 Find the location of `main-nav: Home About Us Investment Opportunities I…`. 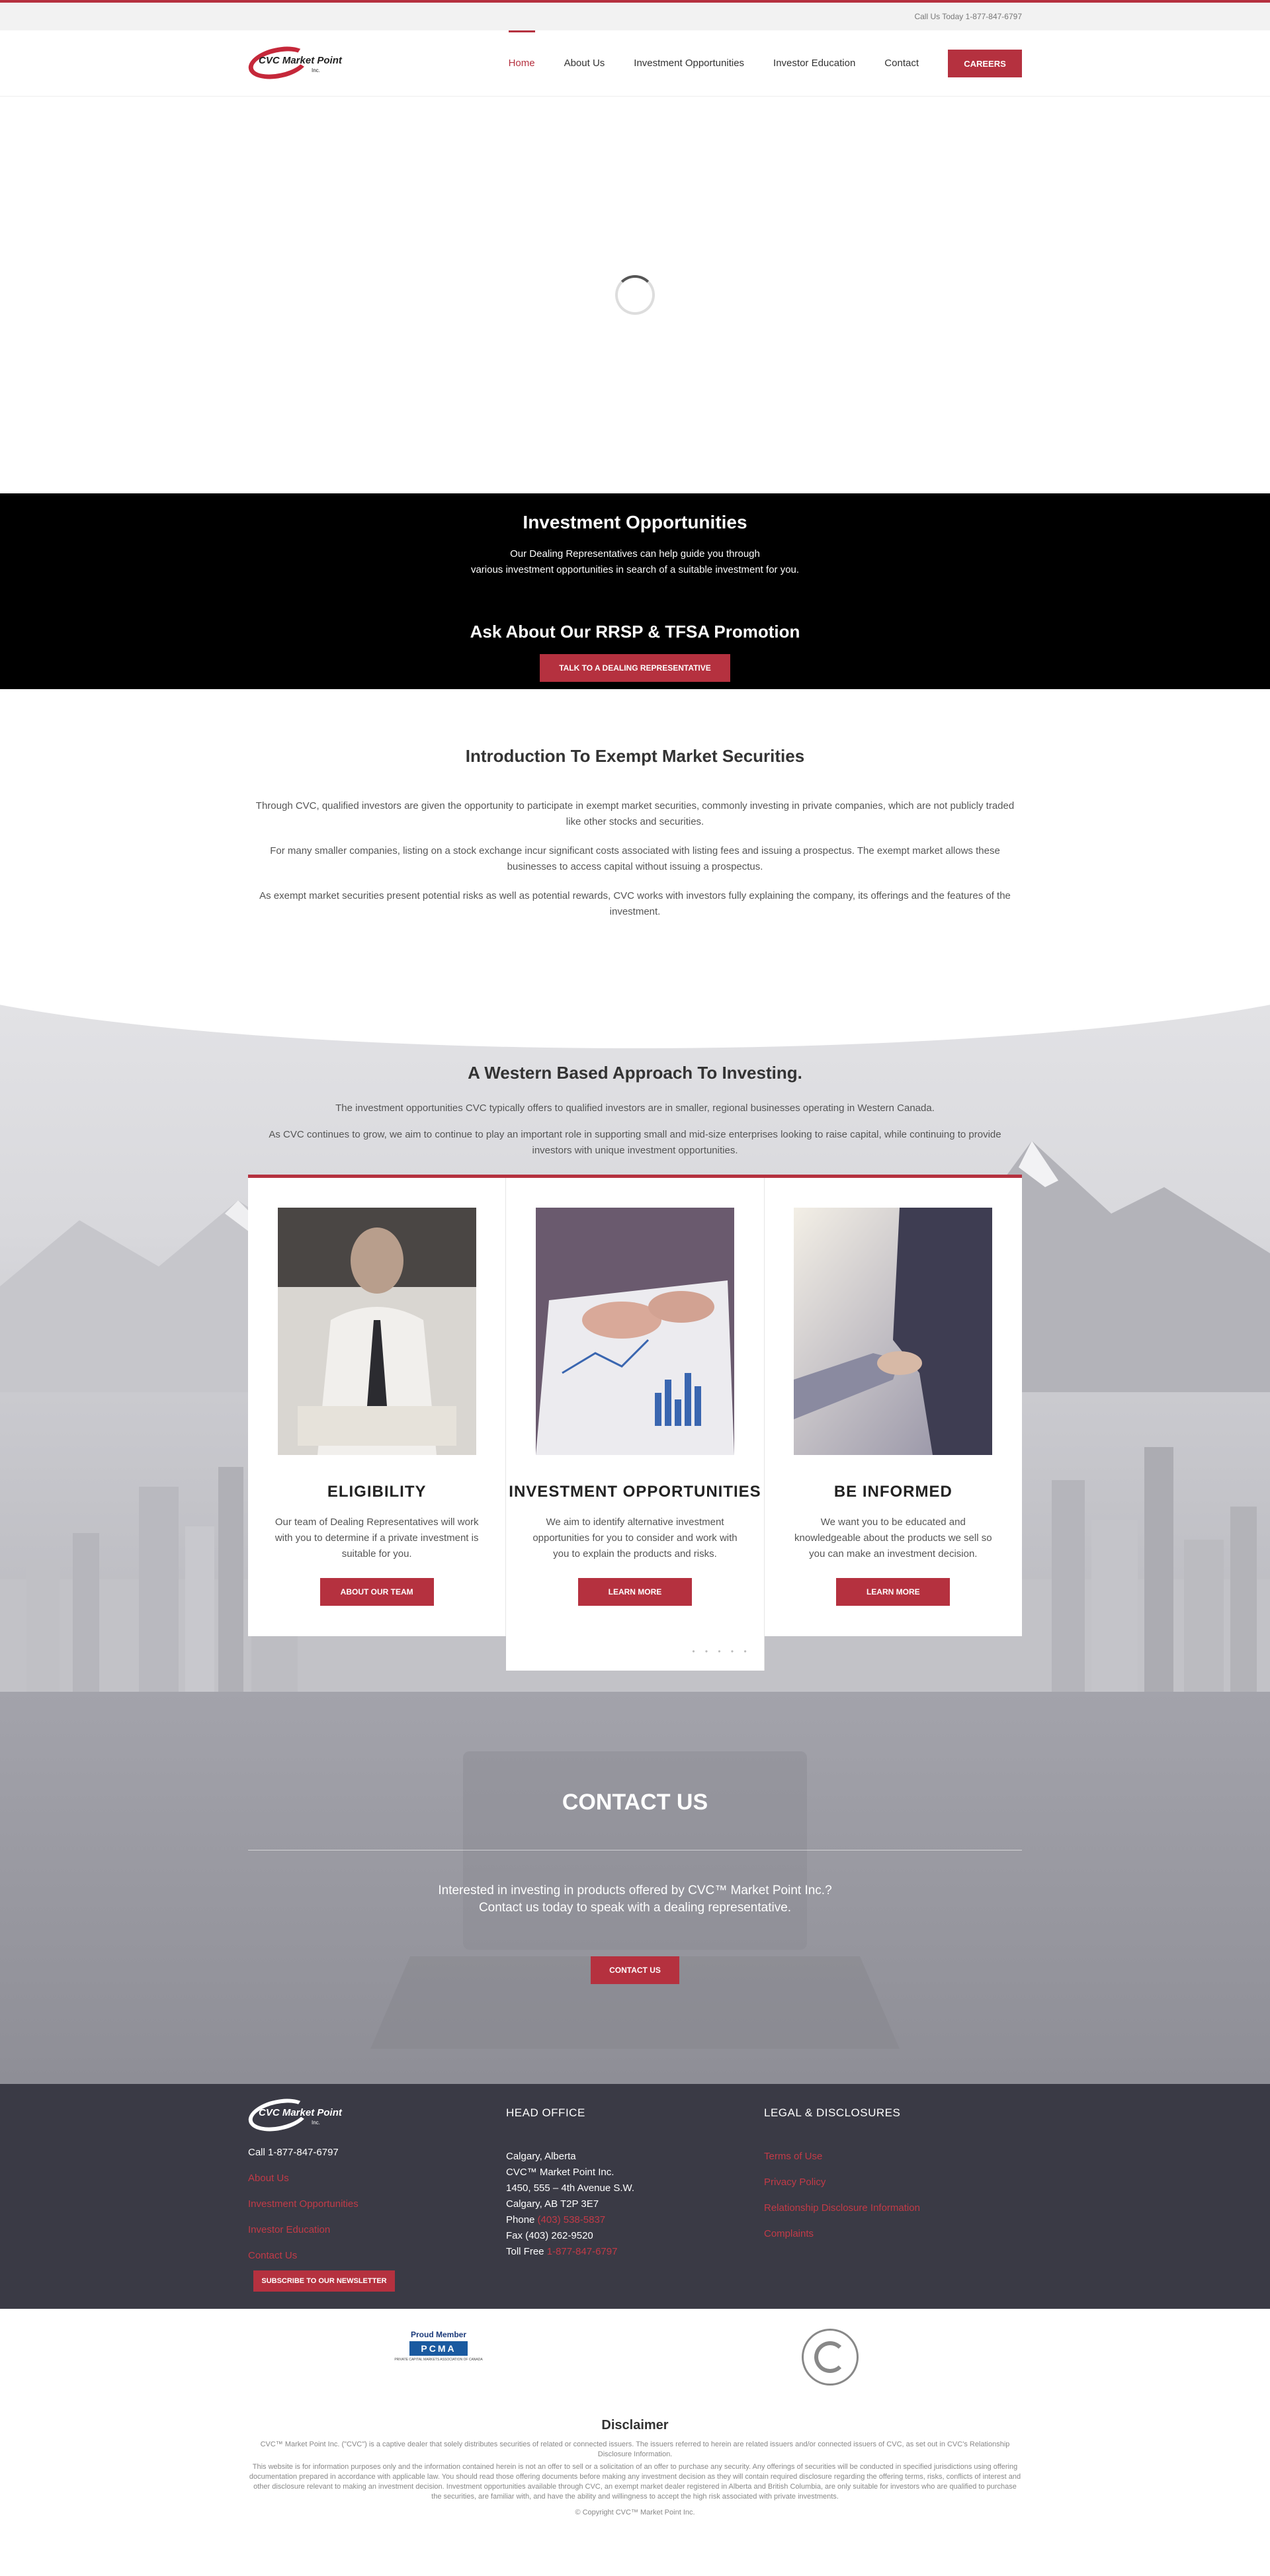

main-nav: Home About Us Investment Opportunities I… is located at coordinates (751, 63).